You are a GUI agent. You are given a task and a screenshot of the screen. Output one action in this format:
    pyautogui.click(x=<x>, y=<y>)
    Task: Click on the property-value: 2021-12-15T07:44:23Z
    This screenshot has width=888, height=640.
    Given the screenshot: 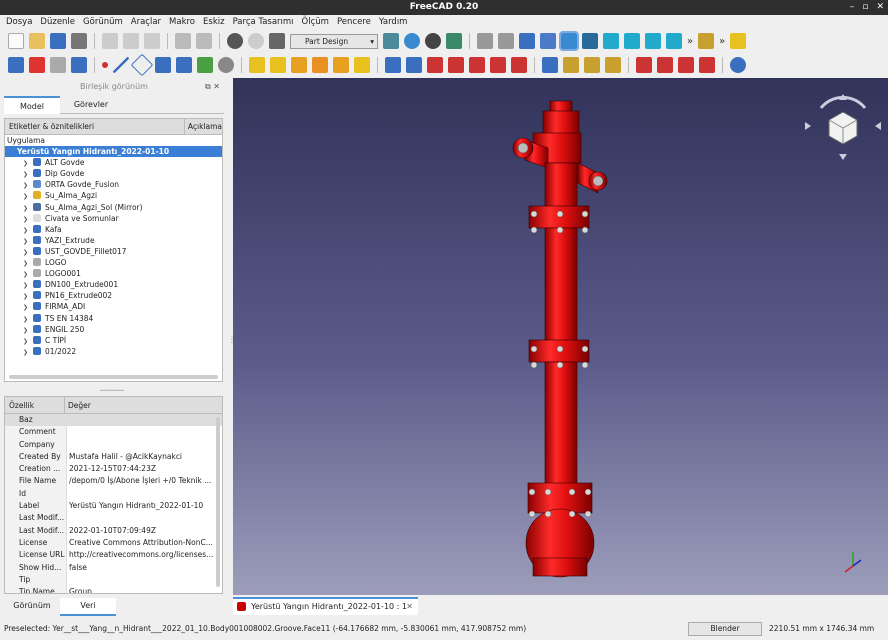 What is the action you would take?
    pyautogui.click(x=140, y=469)
    